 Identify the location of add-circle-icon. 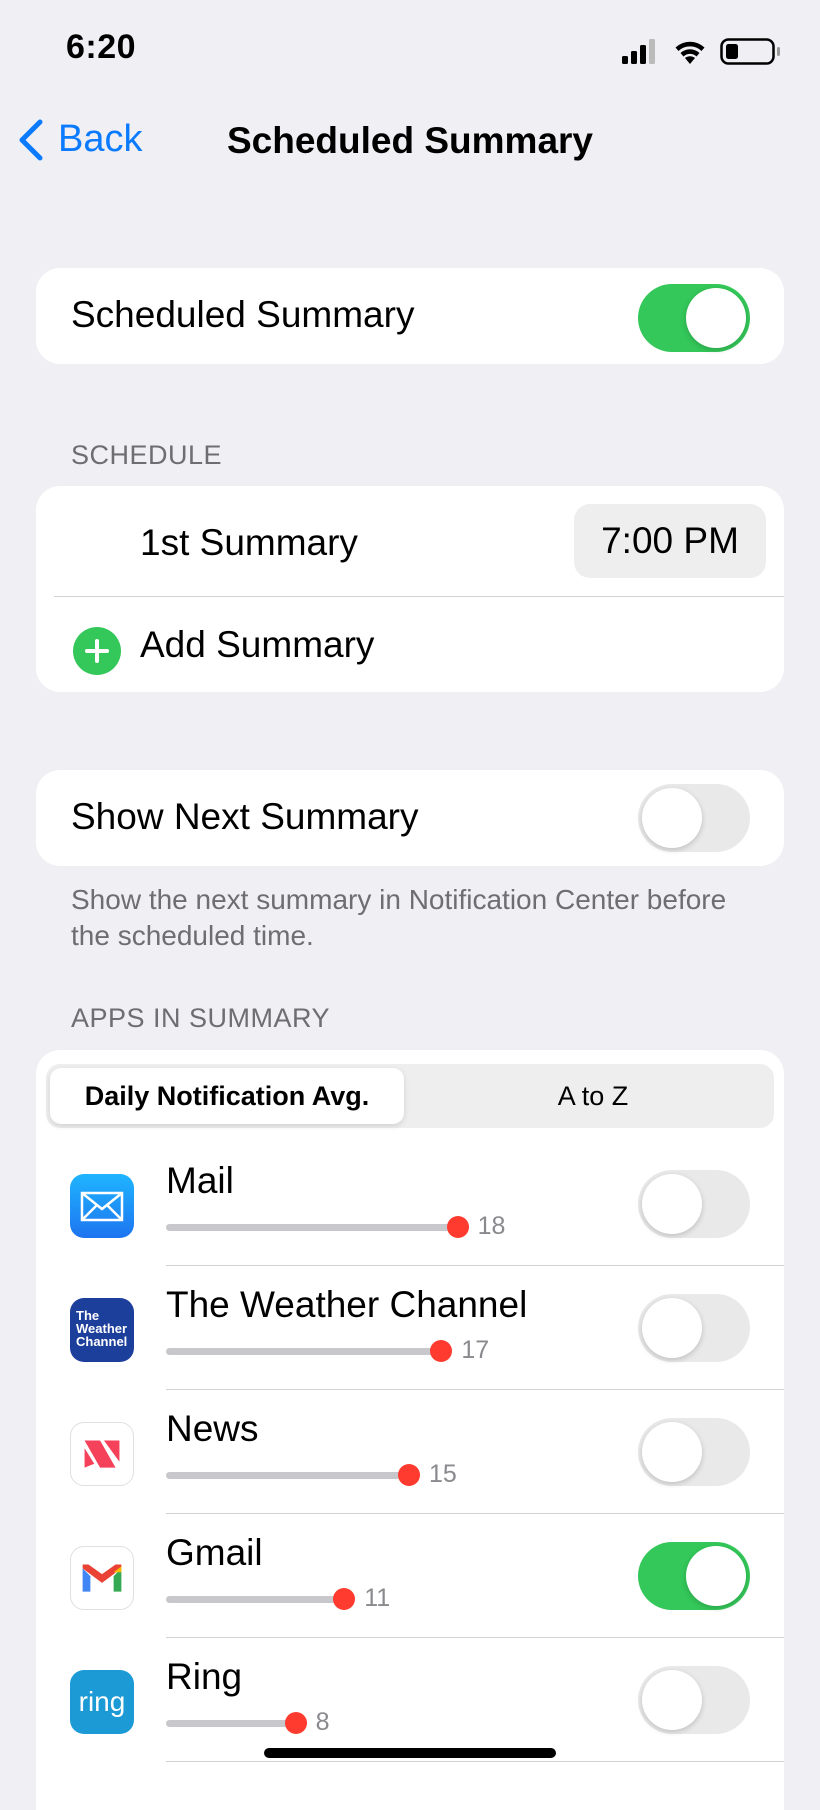
(97, 651).